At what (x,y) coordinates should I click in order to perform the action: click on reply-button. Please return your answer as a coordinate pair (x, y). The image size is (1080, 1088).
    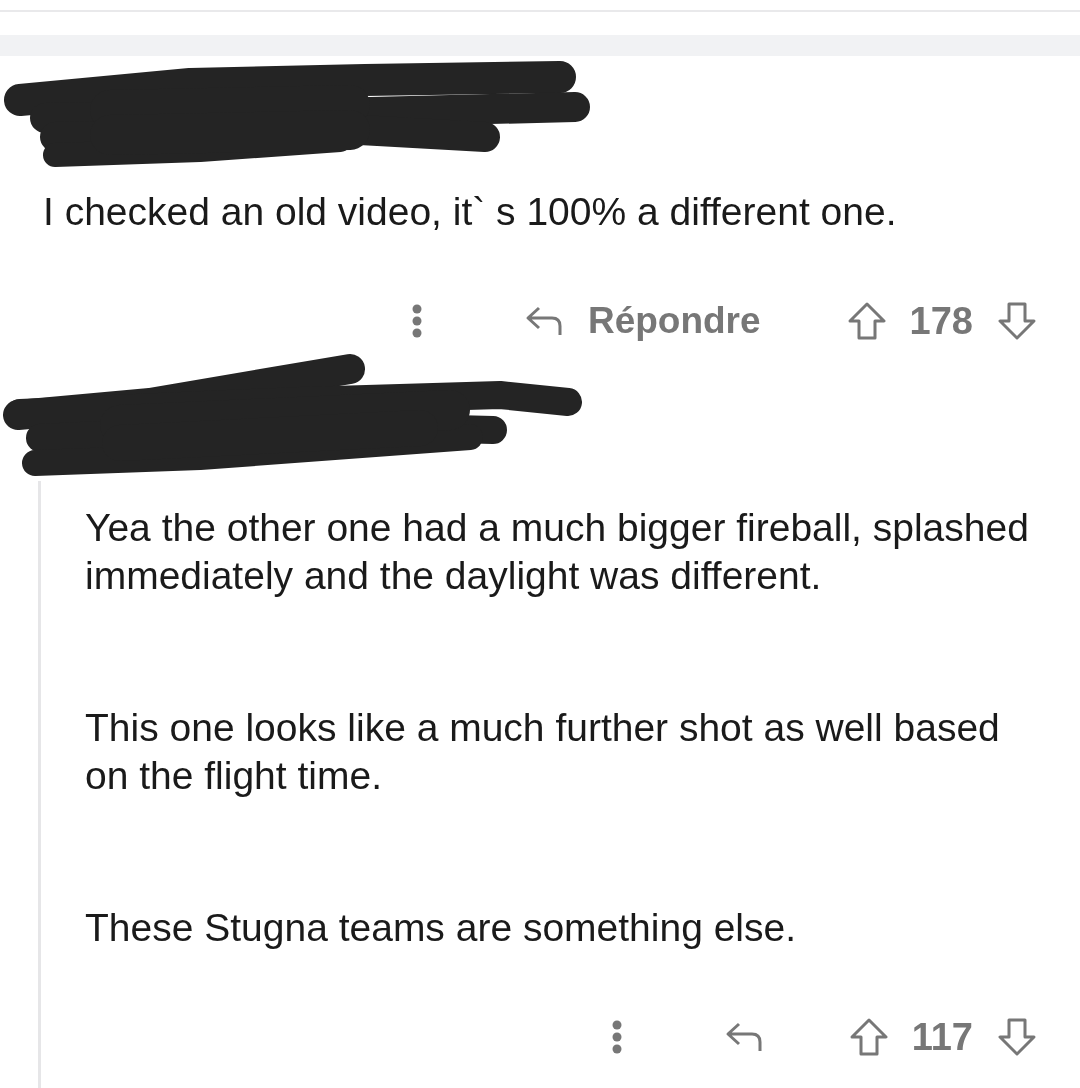
    Looking at the image, I should click on (743, 1037).